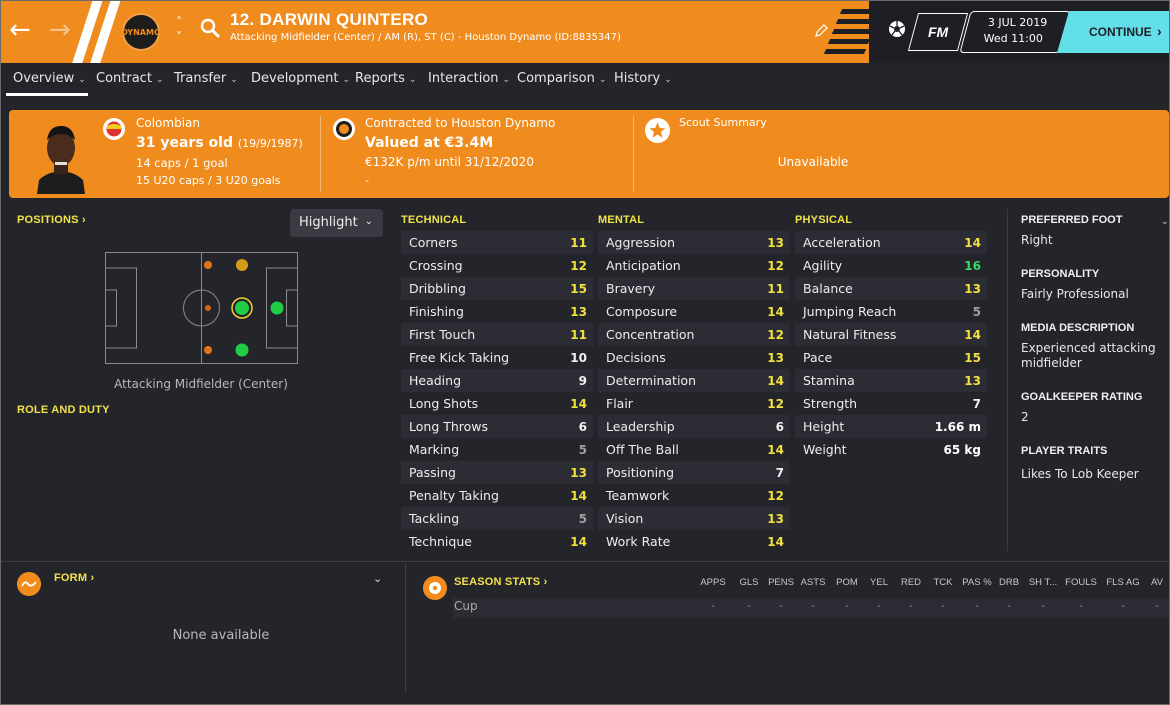 The width and height of the screenshot is (1170, 705). Describe the element at coordinates (633, 154) in the screenshot. I see `banner-divider` at that location.